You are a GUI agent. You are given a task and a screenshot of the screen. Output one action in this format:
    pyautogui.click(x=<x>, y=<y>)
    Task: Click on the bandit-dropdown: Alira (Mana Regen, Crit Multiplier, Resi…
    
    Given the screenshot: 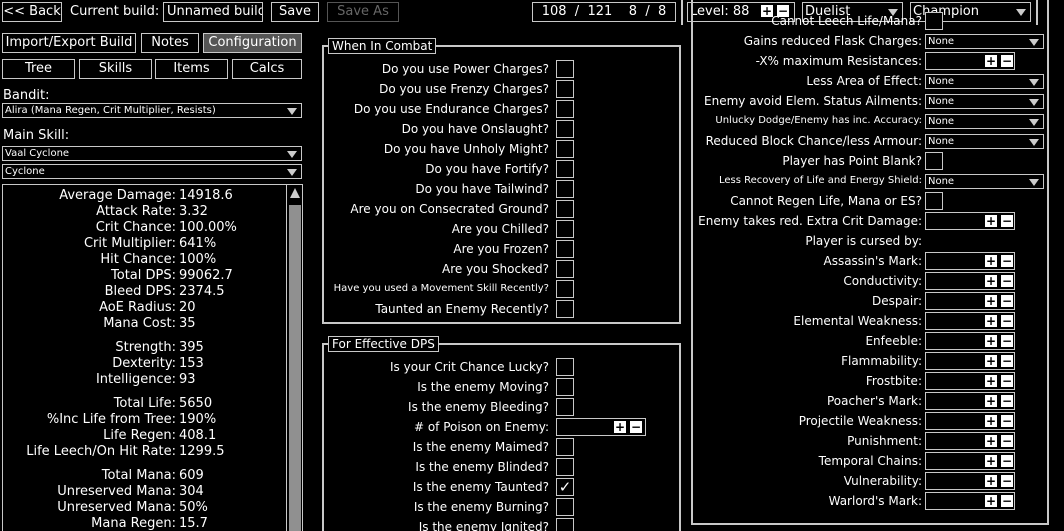 What is the action you would take?
    pyautogui.click(x=152, y=110)
    